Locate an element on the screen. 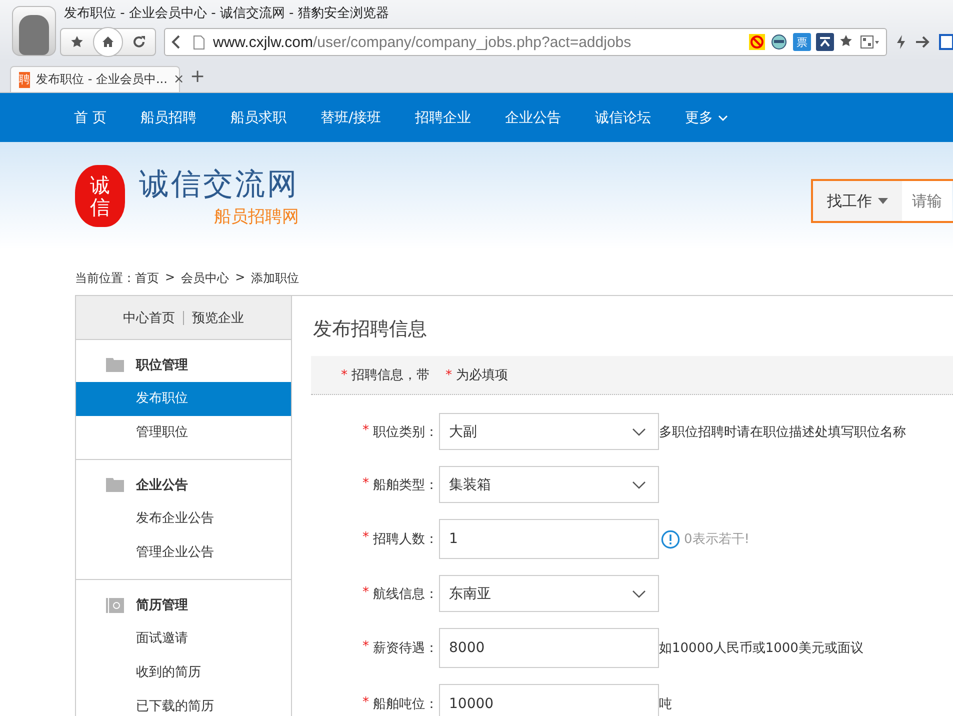  tab-favicon: 聘 is located at coordinates (24, 80).